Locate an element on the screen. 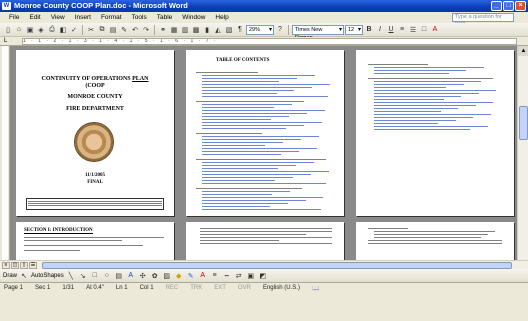 The image size is (528, 321). wordart-icon: A is located at coordinates (131, 276).